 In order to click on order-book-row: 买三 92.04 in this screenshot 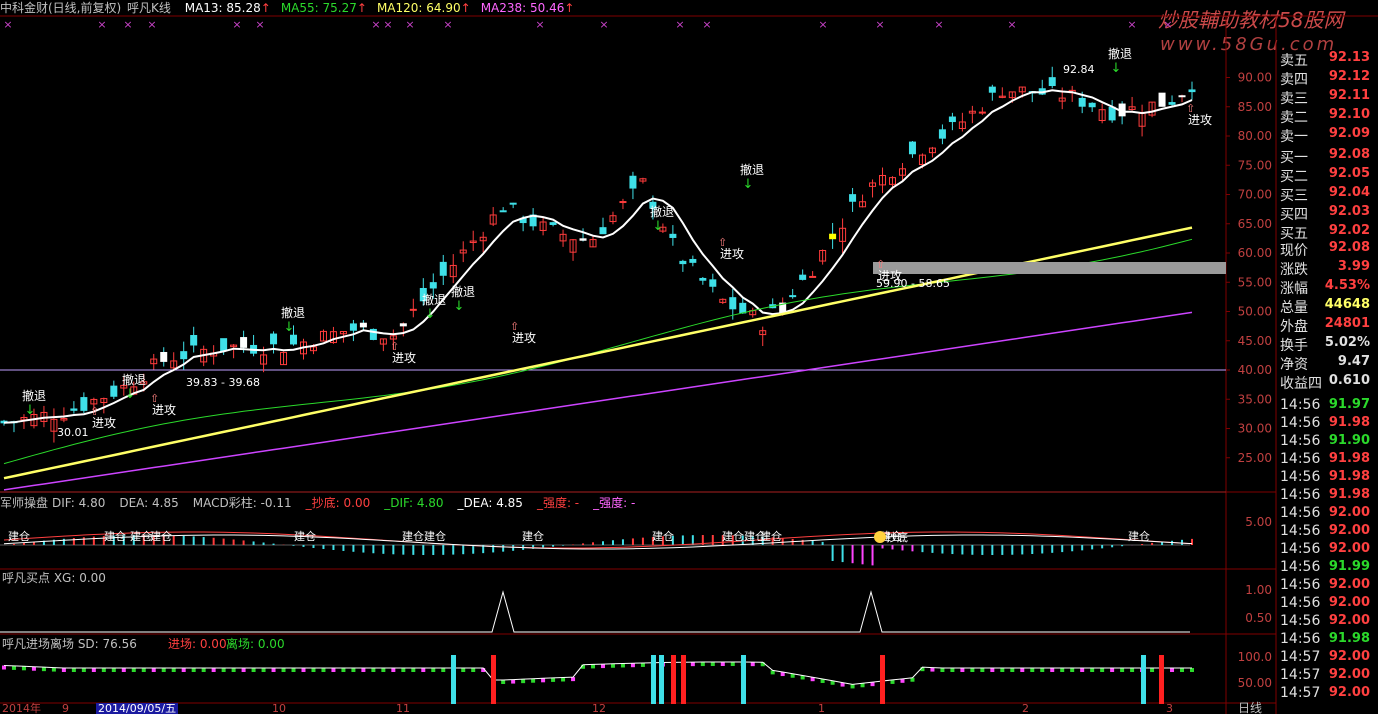, I will do `click(1328, 194)`.